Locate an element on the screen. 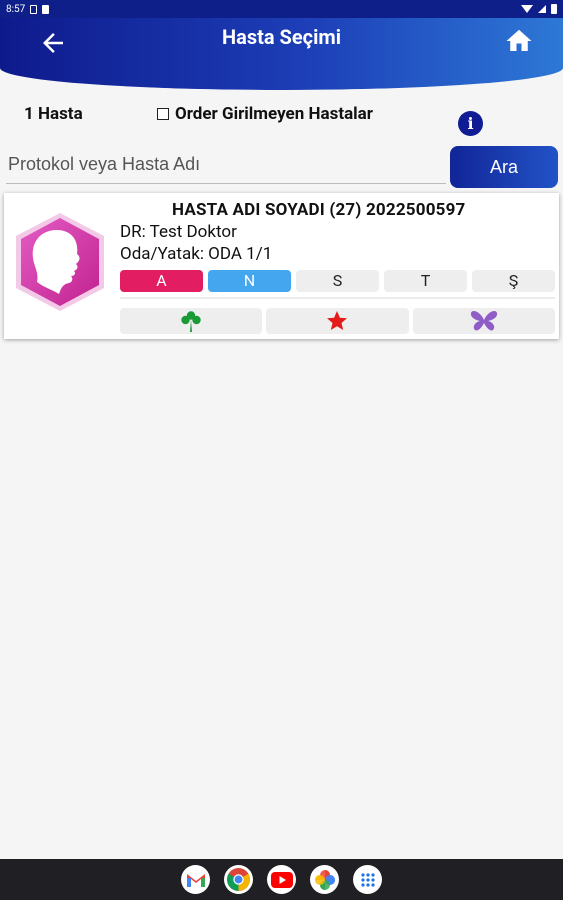  butterfly-icon is located at coordinates (483, 321).